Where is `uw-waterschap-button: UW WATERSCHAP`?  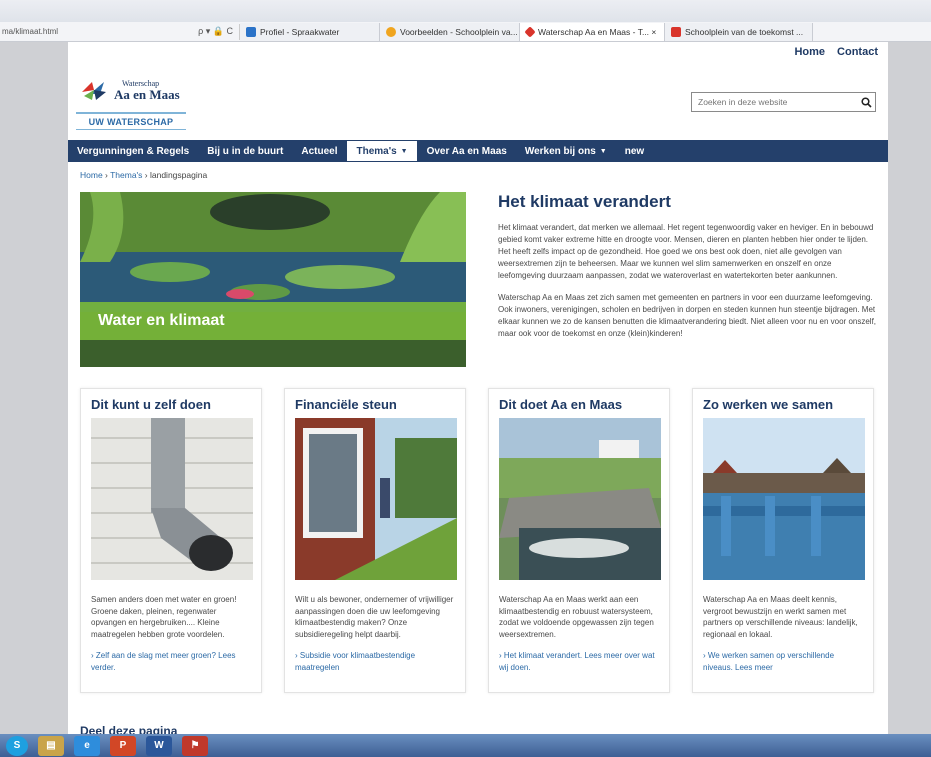 uw-waterschap-button: UW WATERSCHAP is located at coordinates (131, 121).